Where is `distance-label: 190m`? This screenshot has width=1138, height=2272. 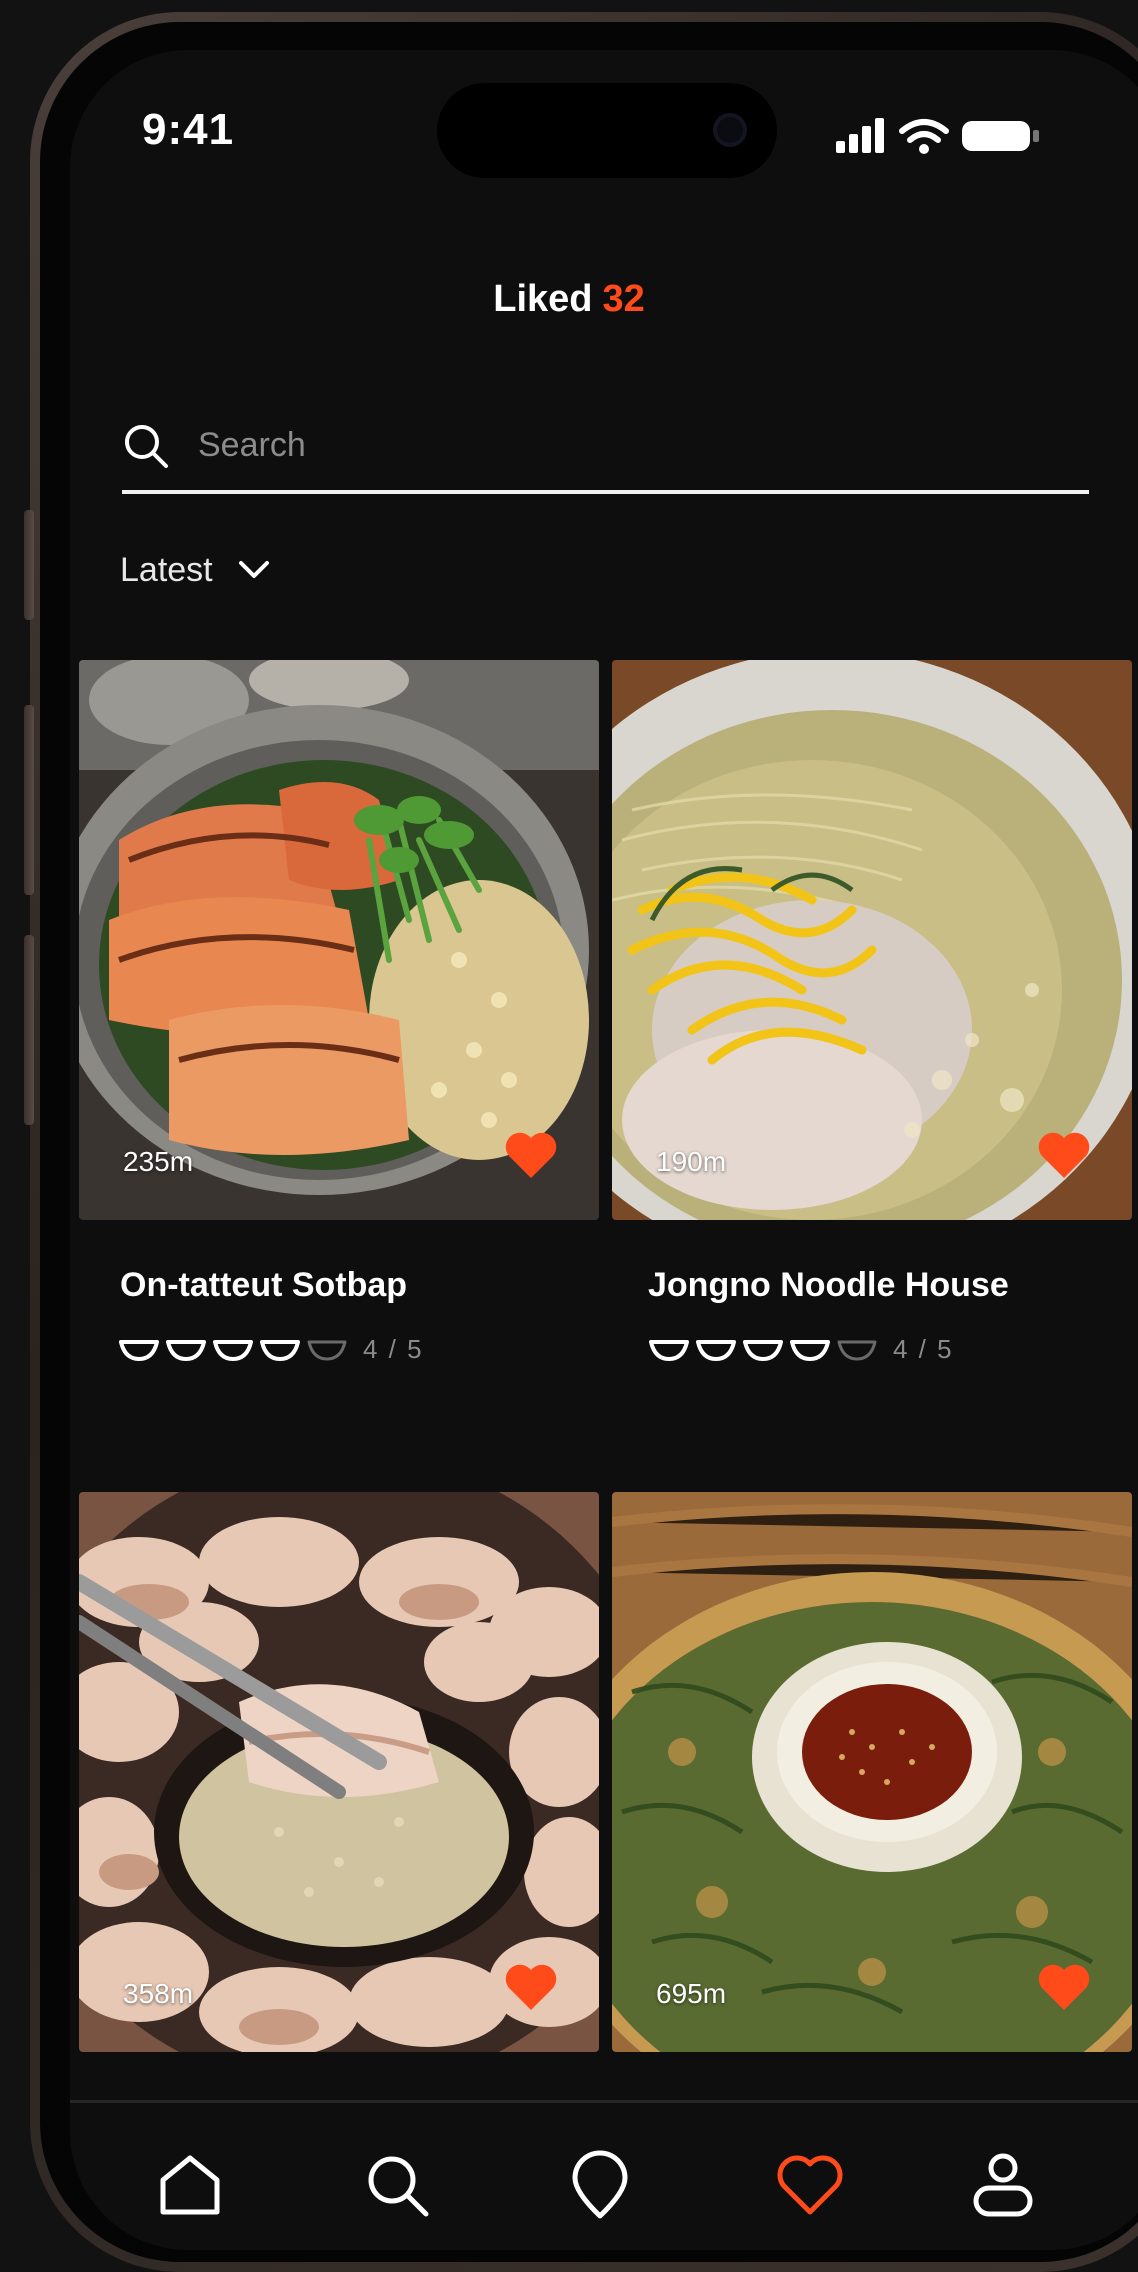 distance-label: 190m is located at coordinates (691, 1161).